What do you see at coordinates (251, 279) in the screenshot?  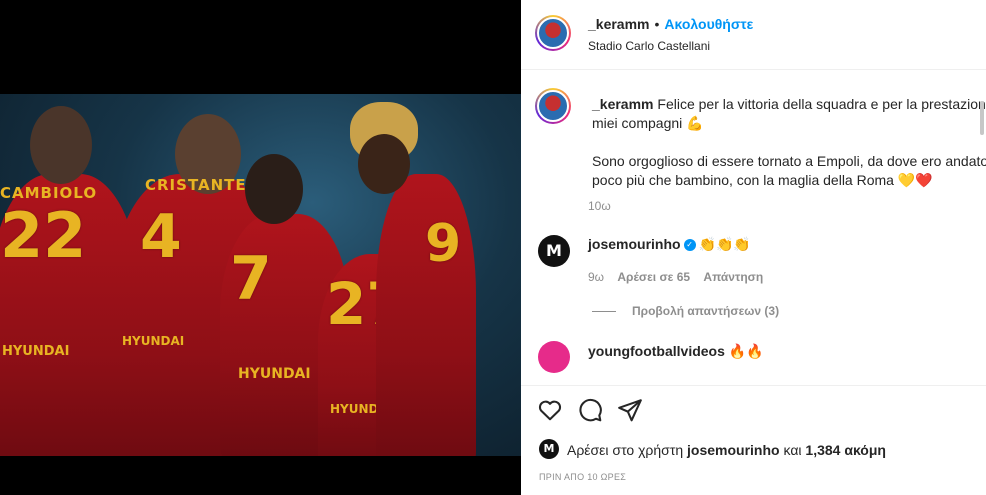 I see `player-center-number: 7` at bounding box center [251, 279].